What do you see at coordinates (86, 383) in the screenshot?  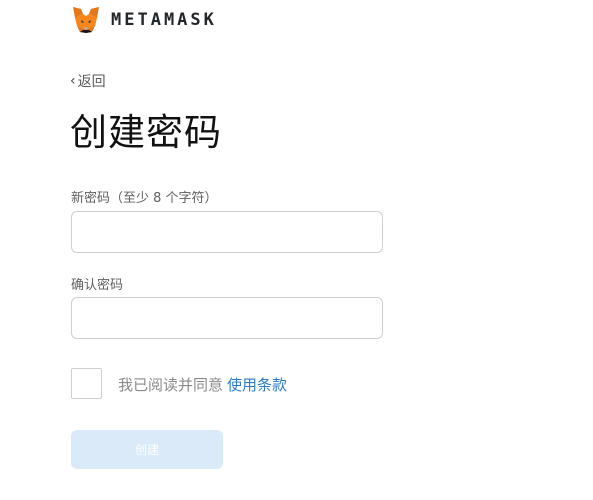 I see `terms-checkbox` at bounding box center [86, 383].